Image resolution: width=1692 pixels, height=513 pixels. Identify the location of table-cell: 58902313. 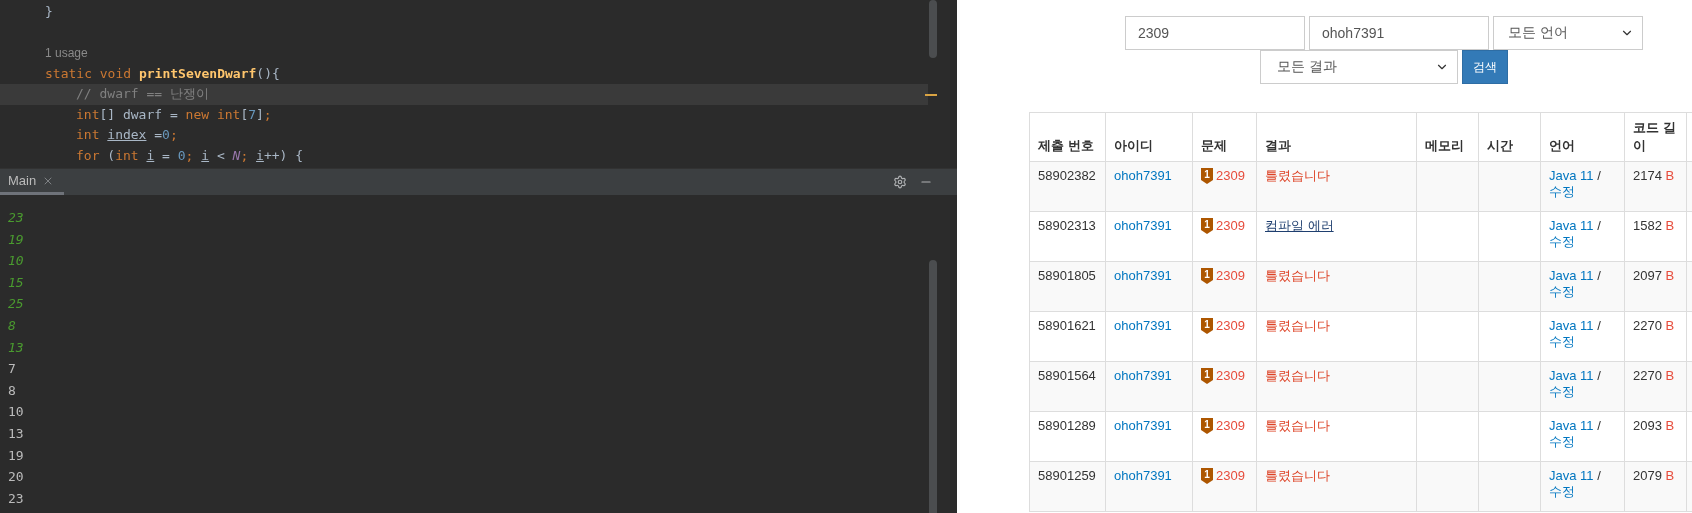
(1067, 236).